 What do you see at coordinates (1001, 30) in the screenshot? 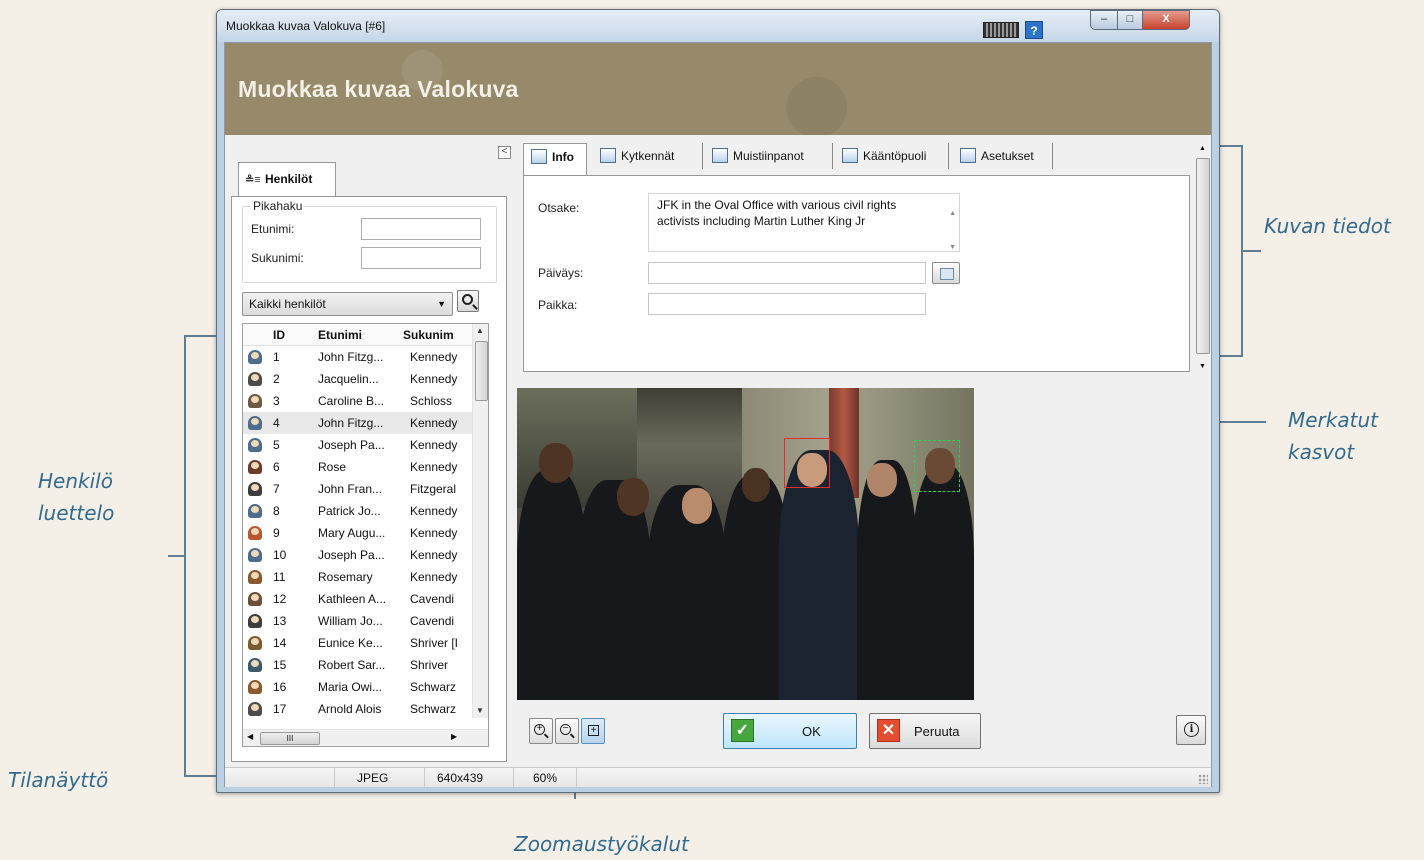
I see `keyboard-icon` at bounding box center [1001, 30].